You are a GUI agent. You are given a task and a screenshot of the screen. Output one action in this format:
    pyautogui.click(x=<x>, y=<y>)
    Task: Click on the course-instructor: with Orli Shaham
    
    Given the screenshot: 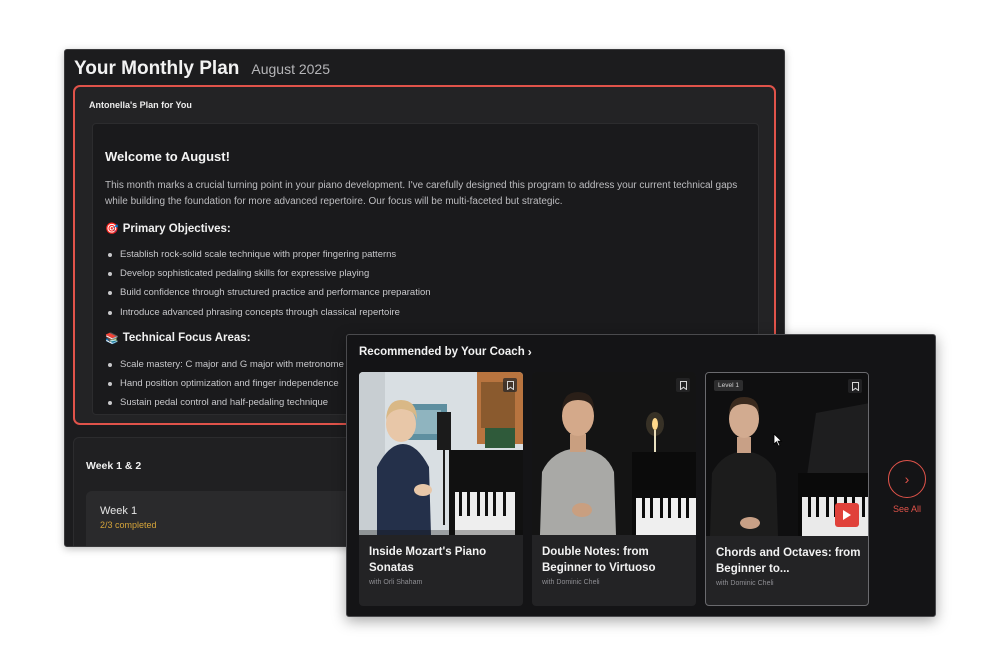 What is the action you would take?
    pyautogui.click(x=396, y=582)
    